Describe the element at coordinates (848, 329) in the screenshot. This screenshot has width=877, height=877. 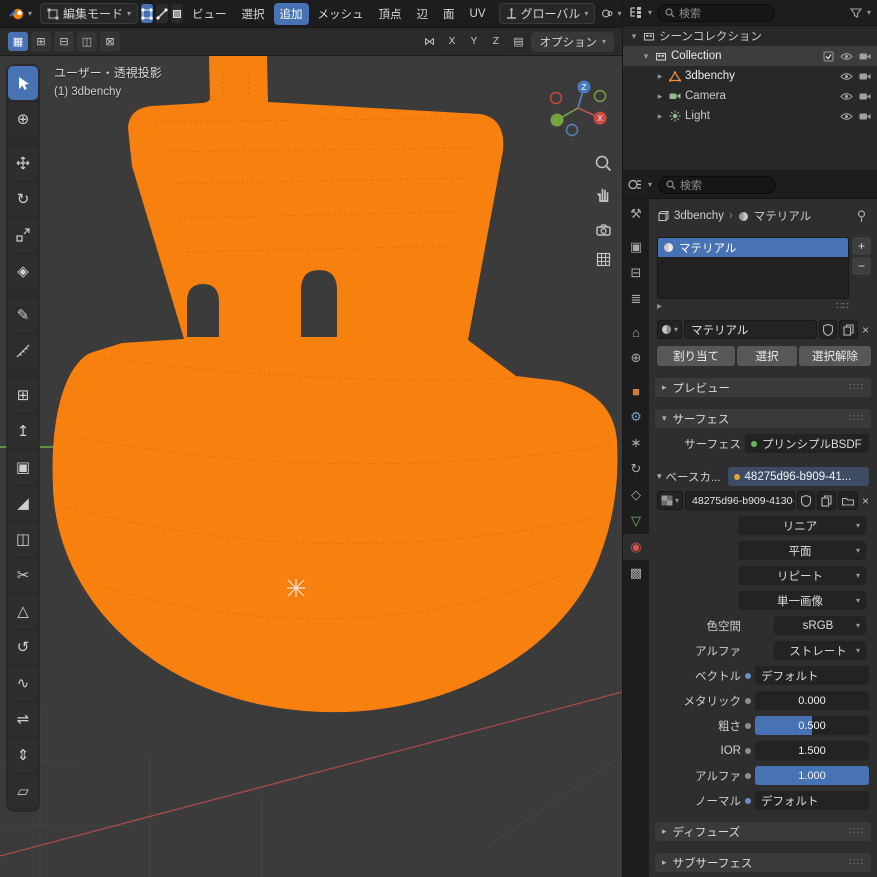
I see `new-material-button` at that location.